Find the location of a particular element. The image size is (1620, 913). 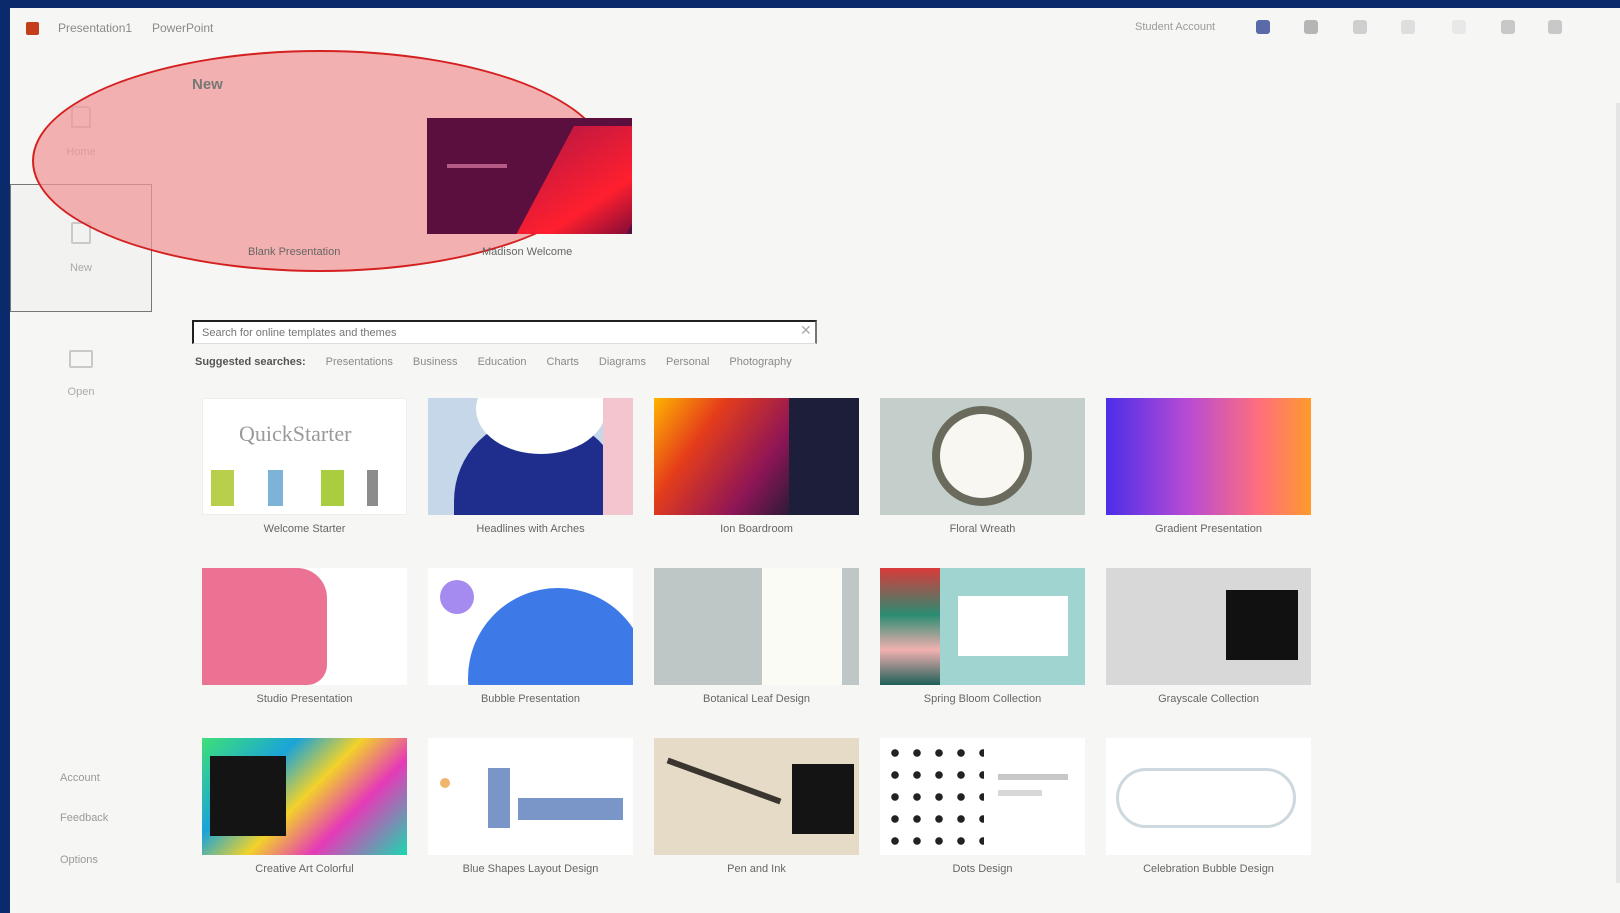

template-search-input is located at coordinates (504, 332).